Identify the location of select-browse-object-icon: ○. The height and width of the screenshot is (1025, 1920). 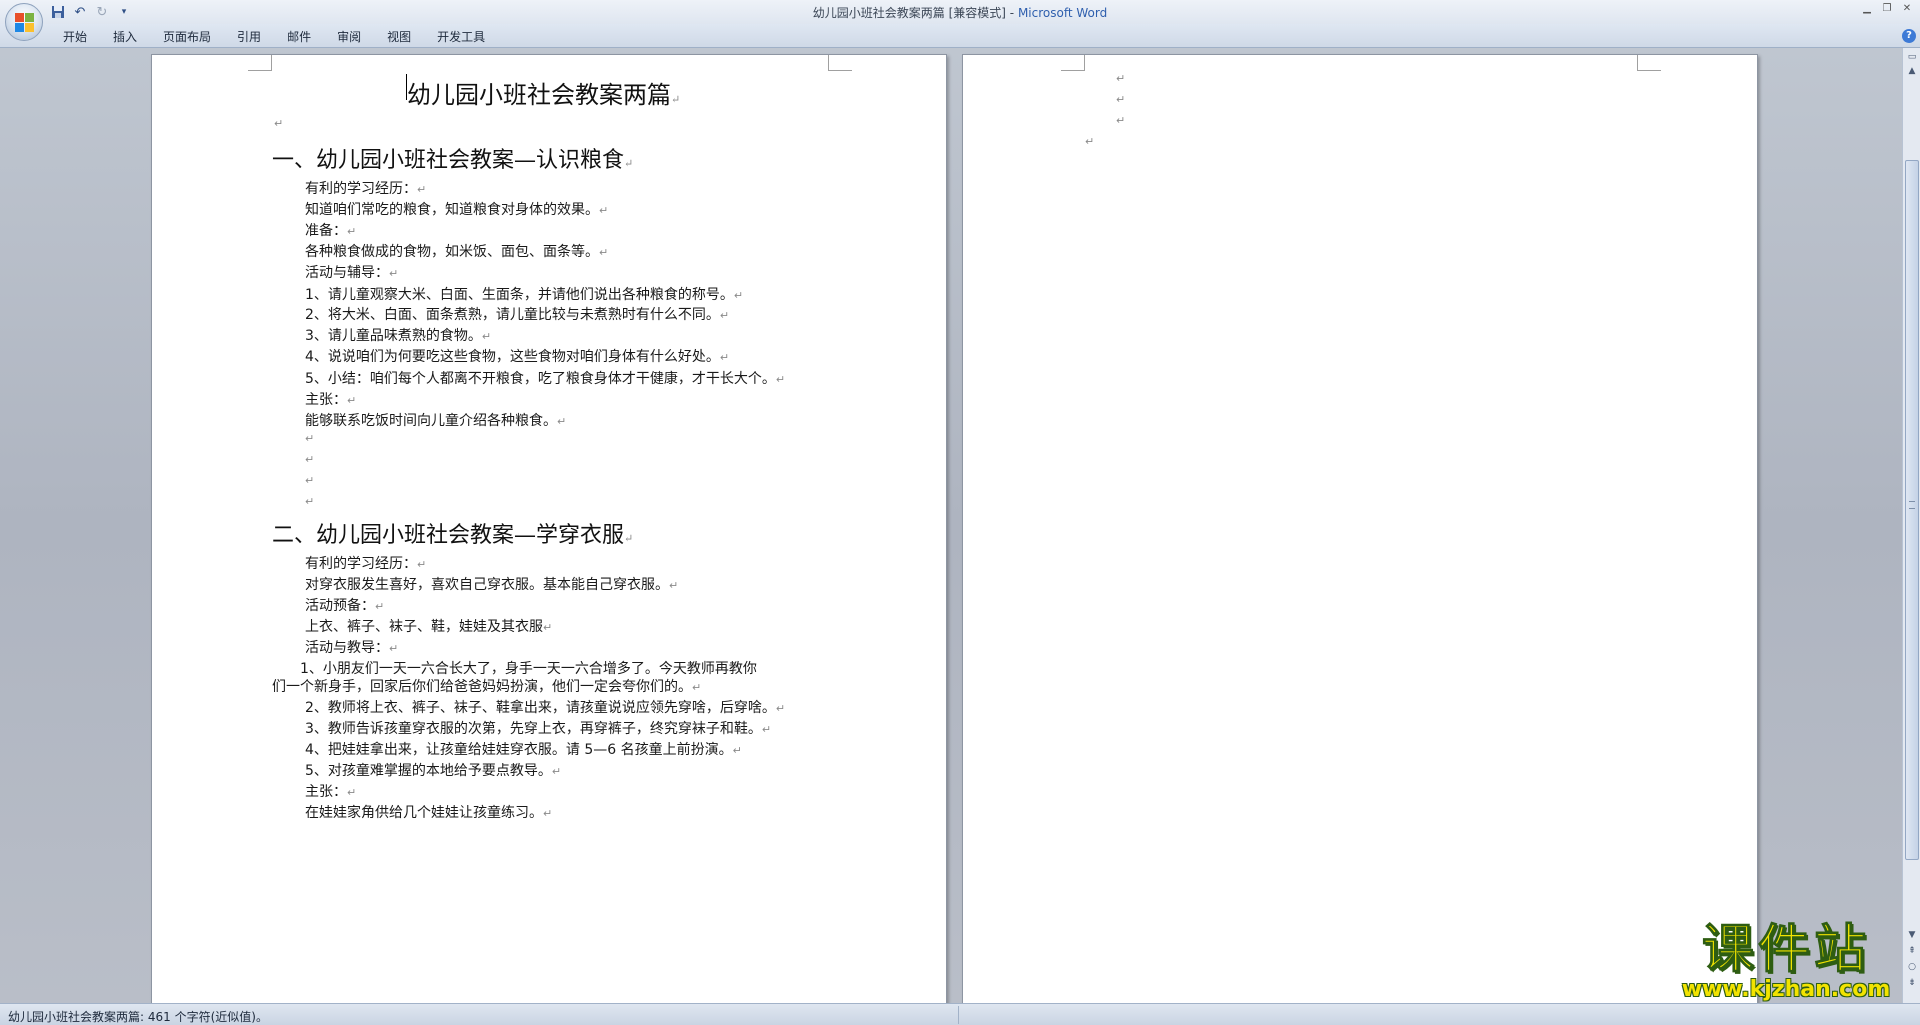
(1912, 967).